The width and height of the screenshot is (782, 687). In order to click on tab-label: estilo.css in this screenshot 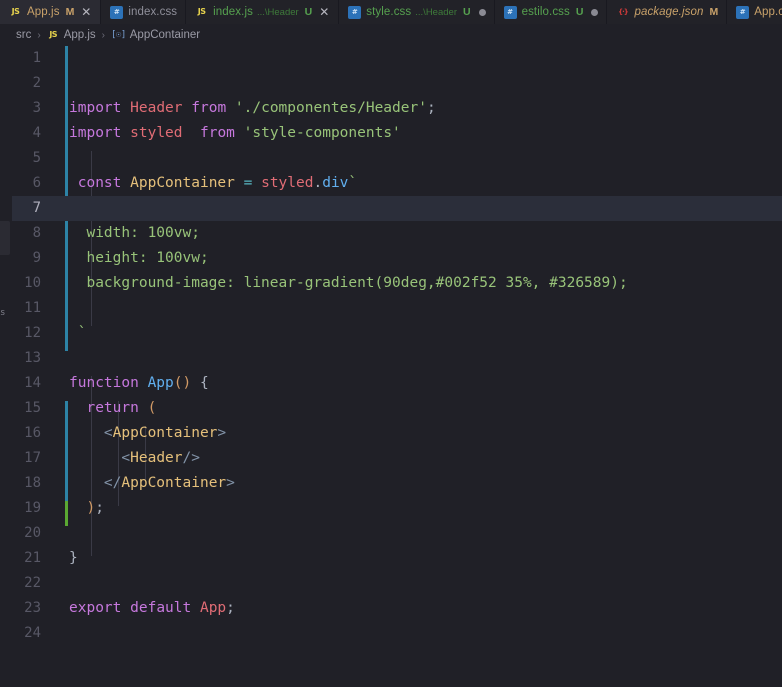, I will do `click(545, 12)`.